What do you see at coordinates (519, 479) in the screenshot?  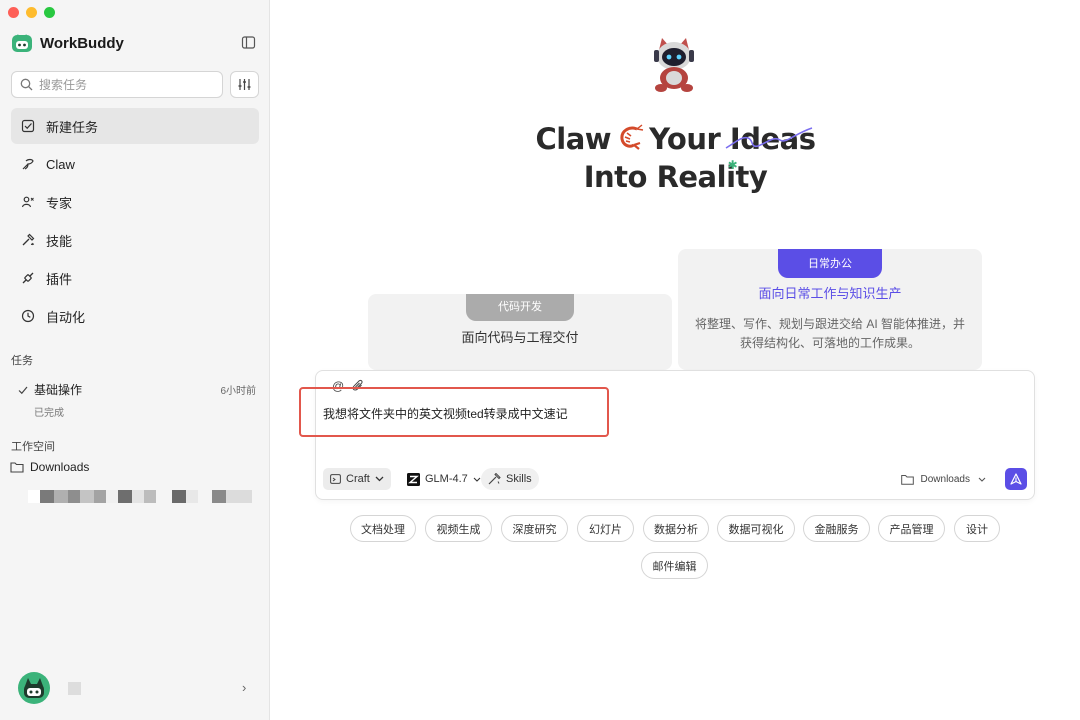 I see `skills-label: Skills` at bounding box center [519, 479].